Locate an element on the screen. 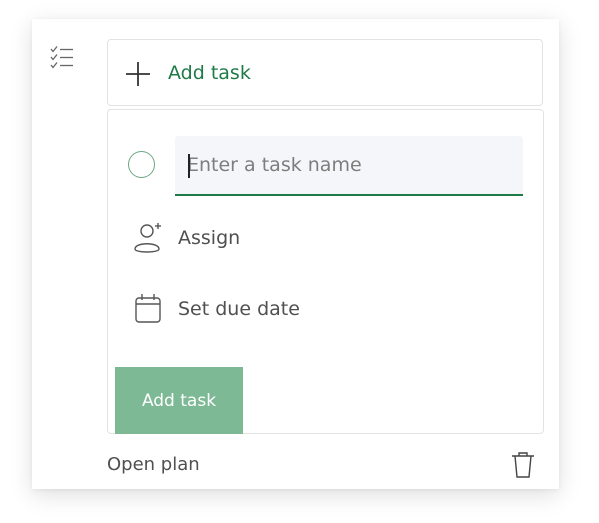 This screenshot has height=523, width=599. assign-button: Assign is located at coordinates (186, 238).